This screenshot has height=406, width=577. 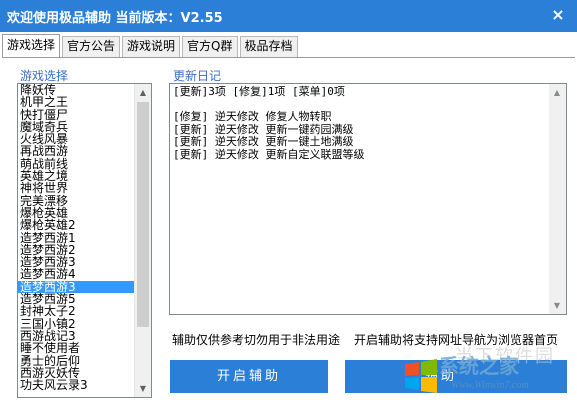 I want to click on disclaimer-notice: 辅助仅供参考切勿用于非法用途, so click(x=256, y=340).